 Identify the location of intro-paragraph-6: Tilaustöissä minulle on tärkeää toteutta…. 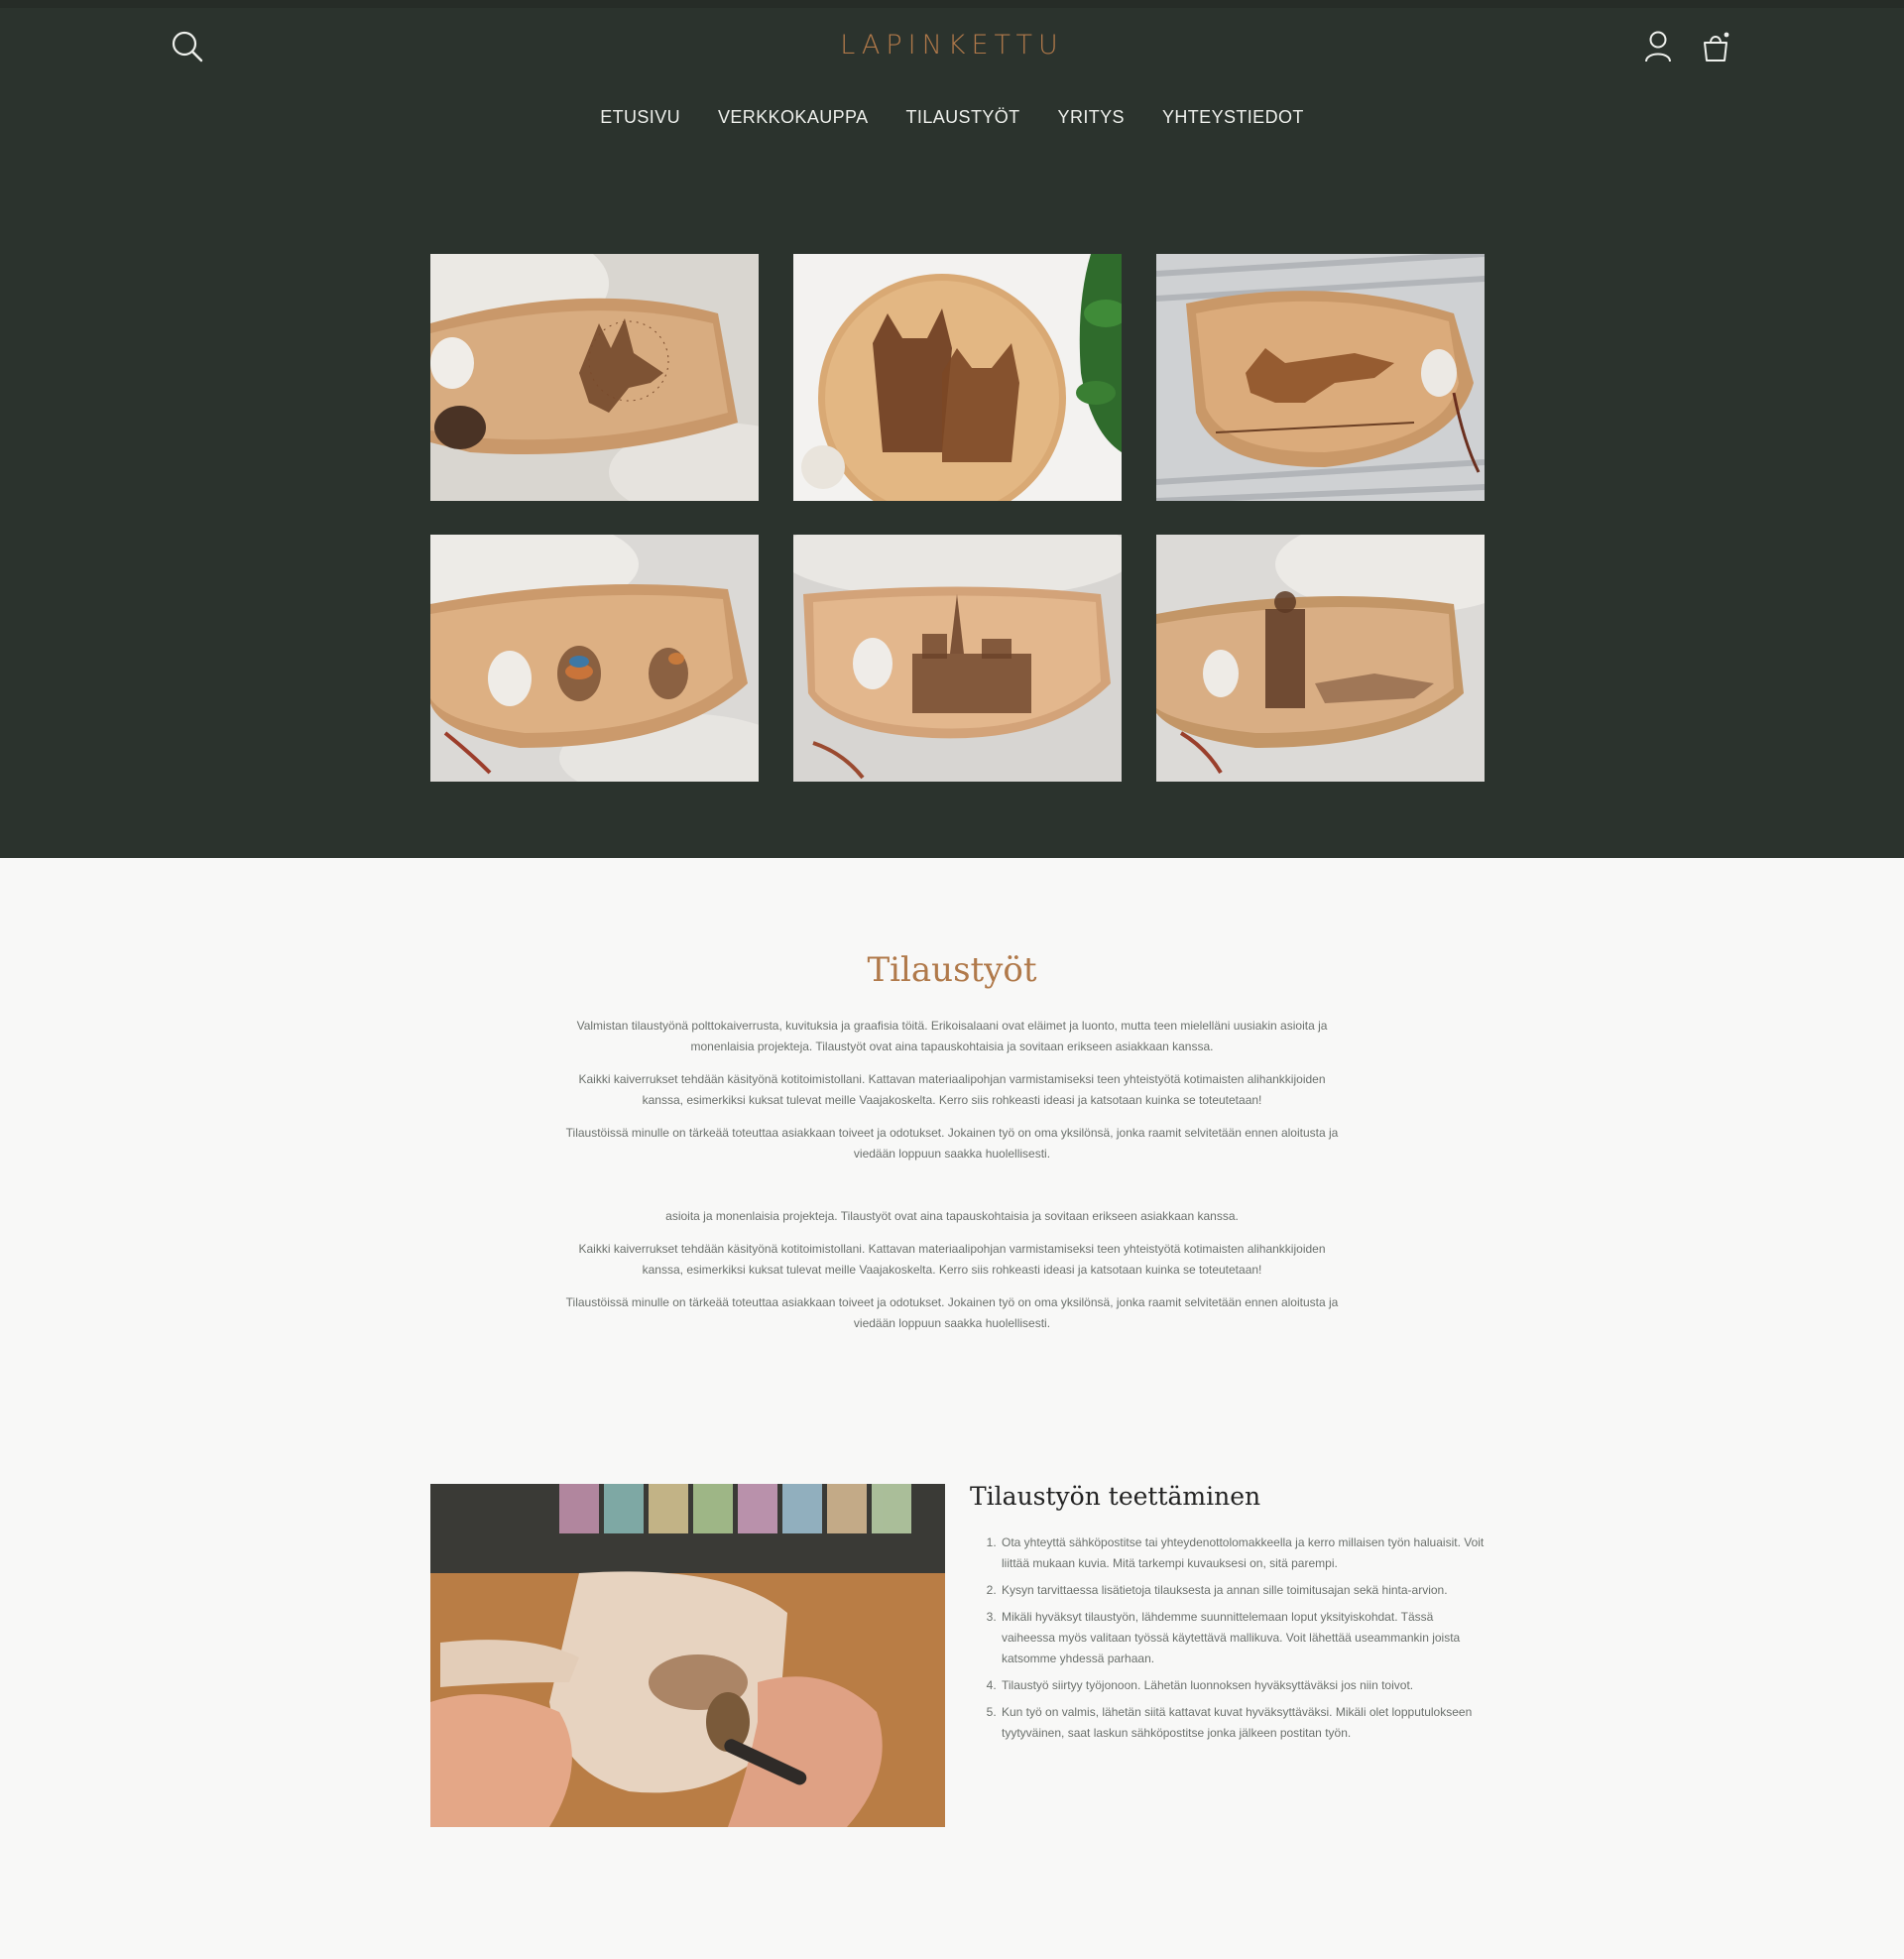
(952, 1312).